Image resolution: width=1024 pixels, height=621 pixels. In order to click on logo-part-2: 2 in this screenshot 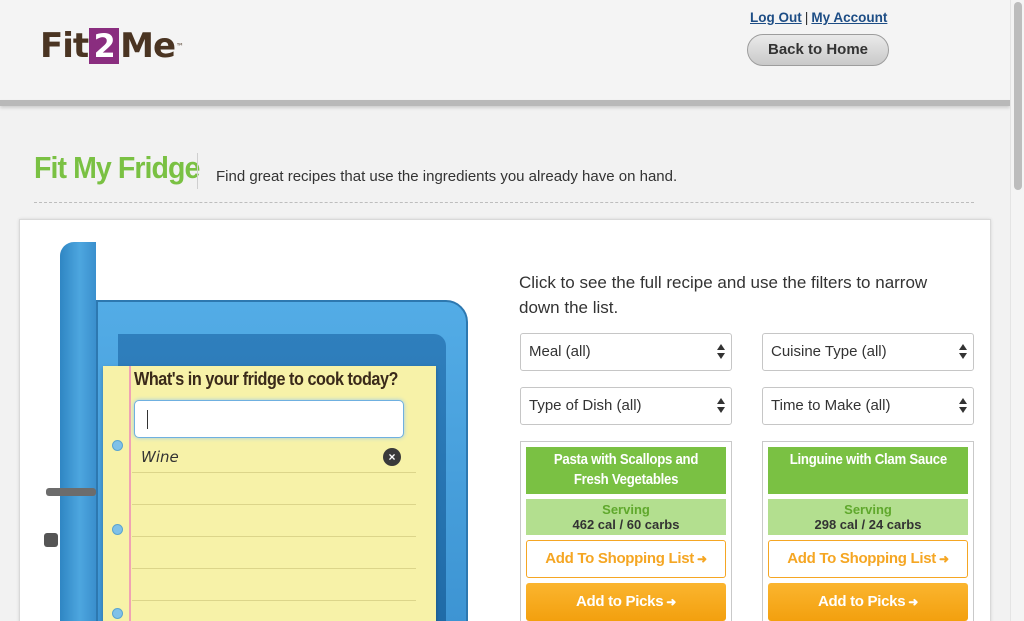, I will do `click(104, 46)`.